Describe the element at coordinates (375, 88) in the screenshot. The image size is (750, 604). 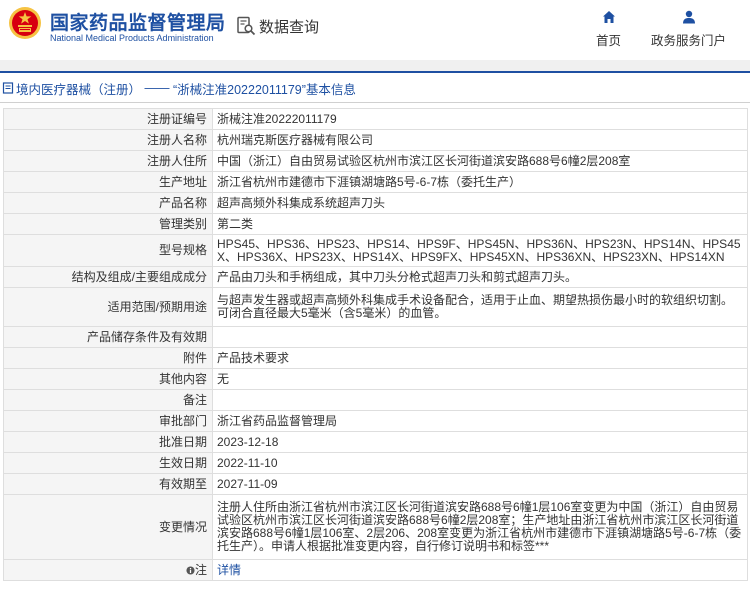
I see `breadcrumb: 境内医疗器械（注册） —— “浙械注准20222011179”基本信息` at that location.